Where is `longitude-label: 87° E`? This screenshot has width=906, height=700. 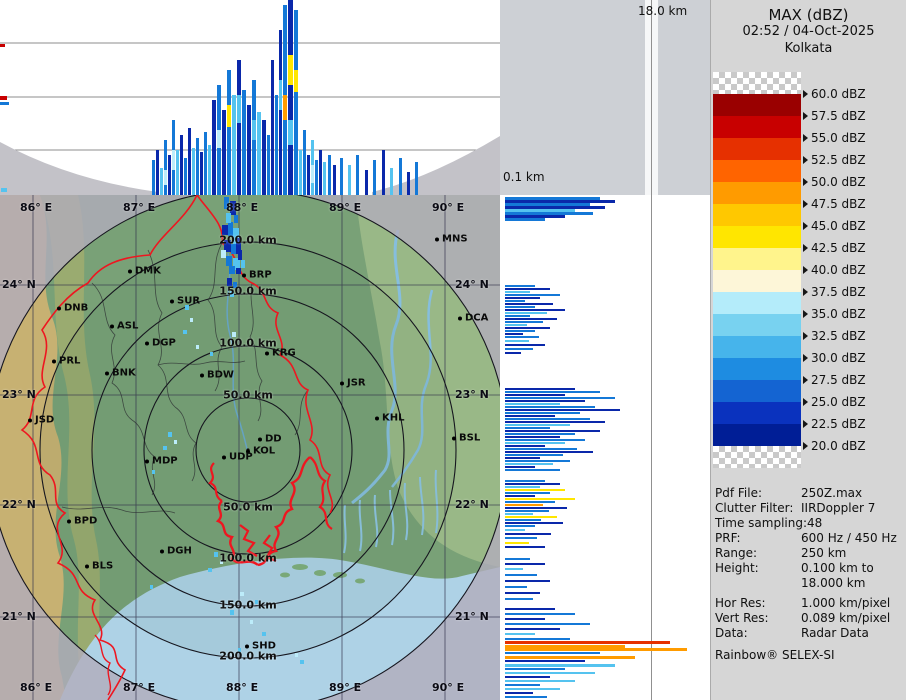
longitude-label: 87° E is located at coordinates (139, 687).